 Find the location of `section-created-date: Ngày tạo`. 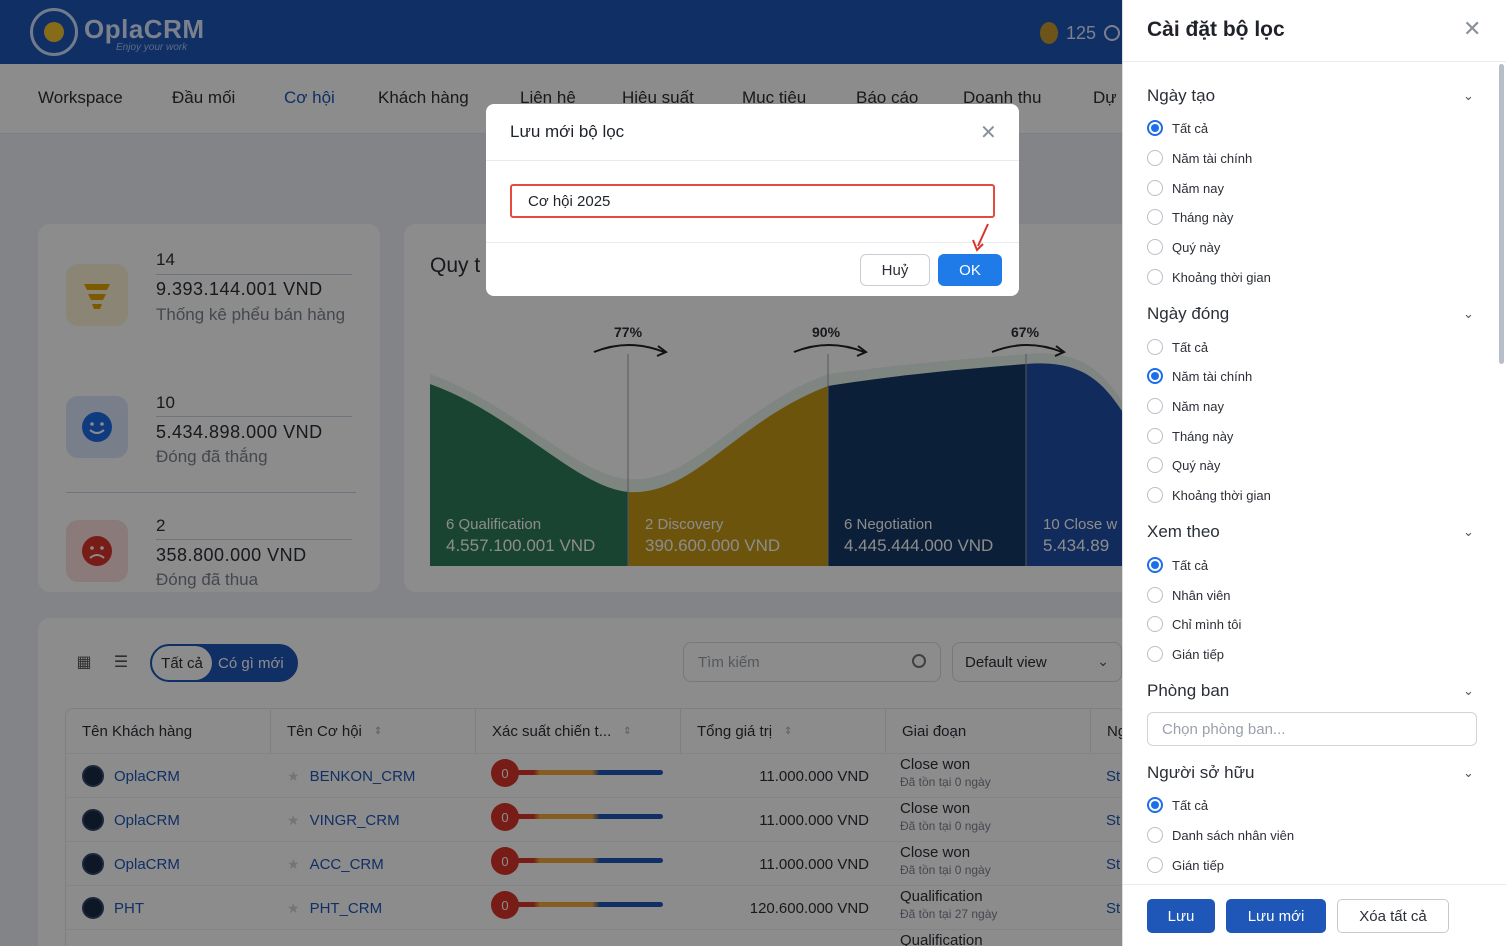

section-created-date: Ngày tạo is located at coordinates (1181, 96).